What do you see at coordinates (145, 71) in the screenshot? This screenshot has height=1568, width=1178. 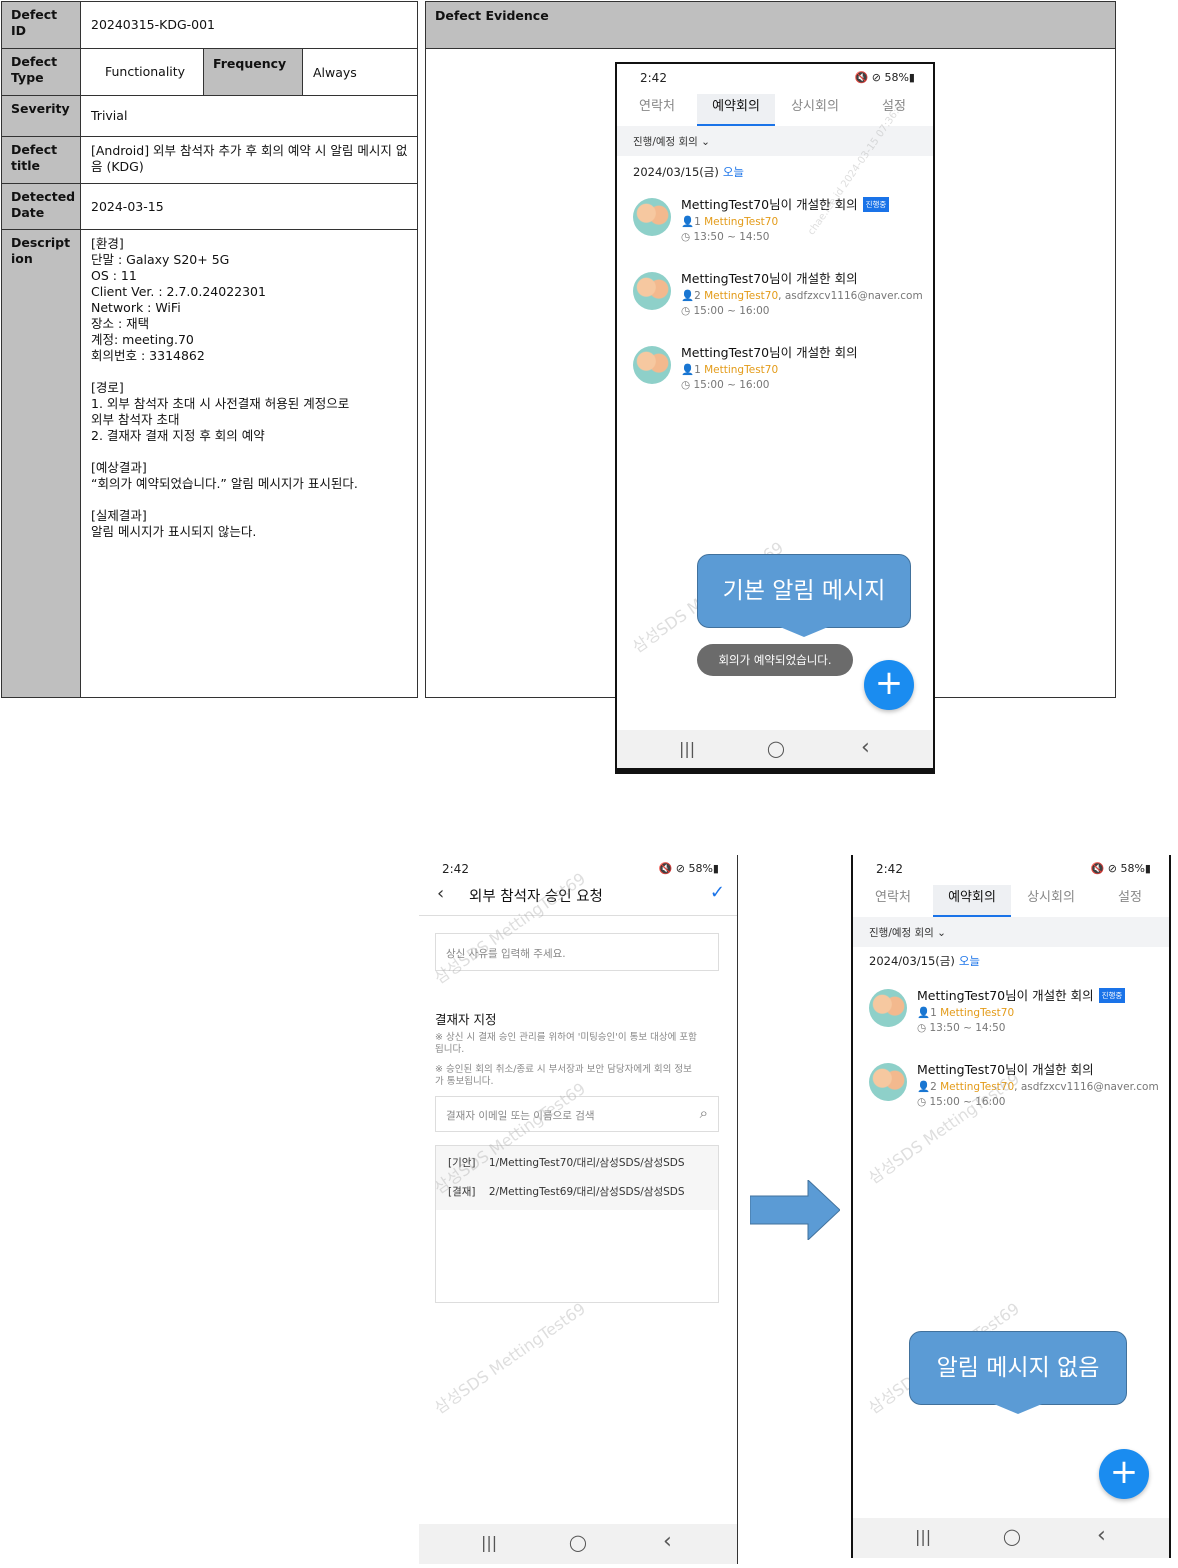 I see `defect-type-value: Functionality` at bounding box center [145, 71].